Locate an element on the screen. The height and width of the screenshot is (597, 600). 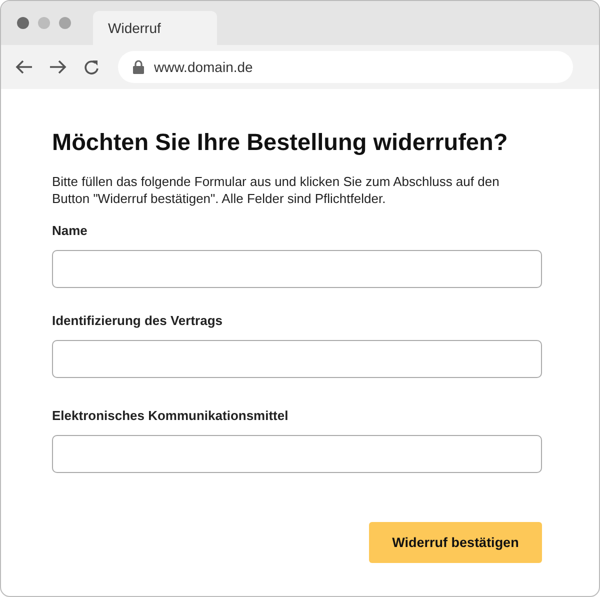
maximize-window-icon is located at coordinates (65, 23).